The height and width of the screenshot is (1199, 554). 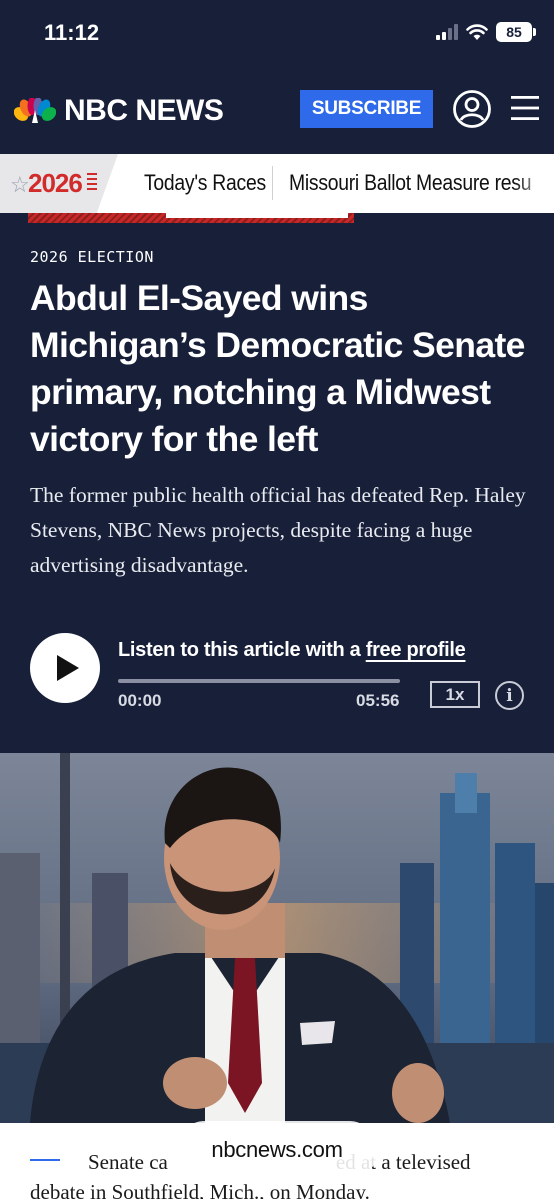 I want to click on info-icon: i, so click(x=509, y=695).